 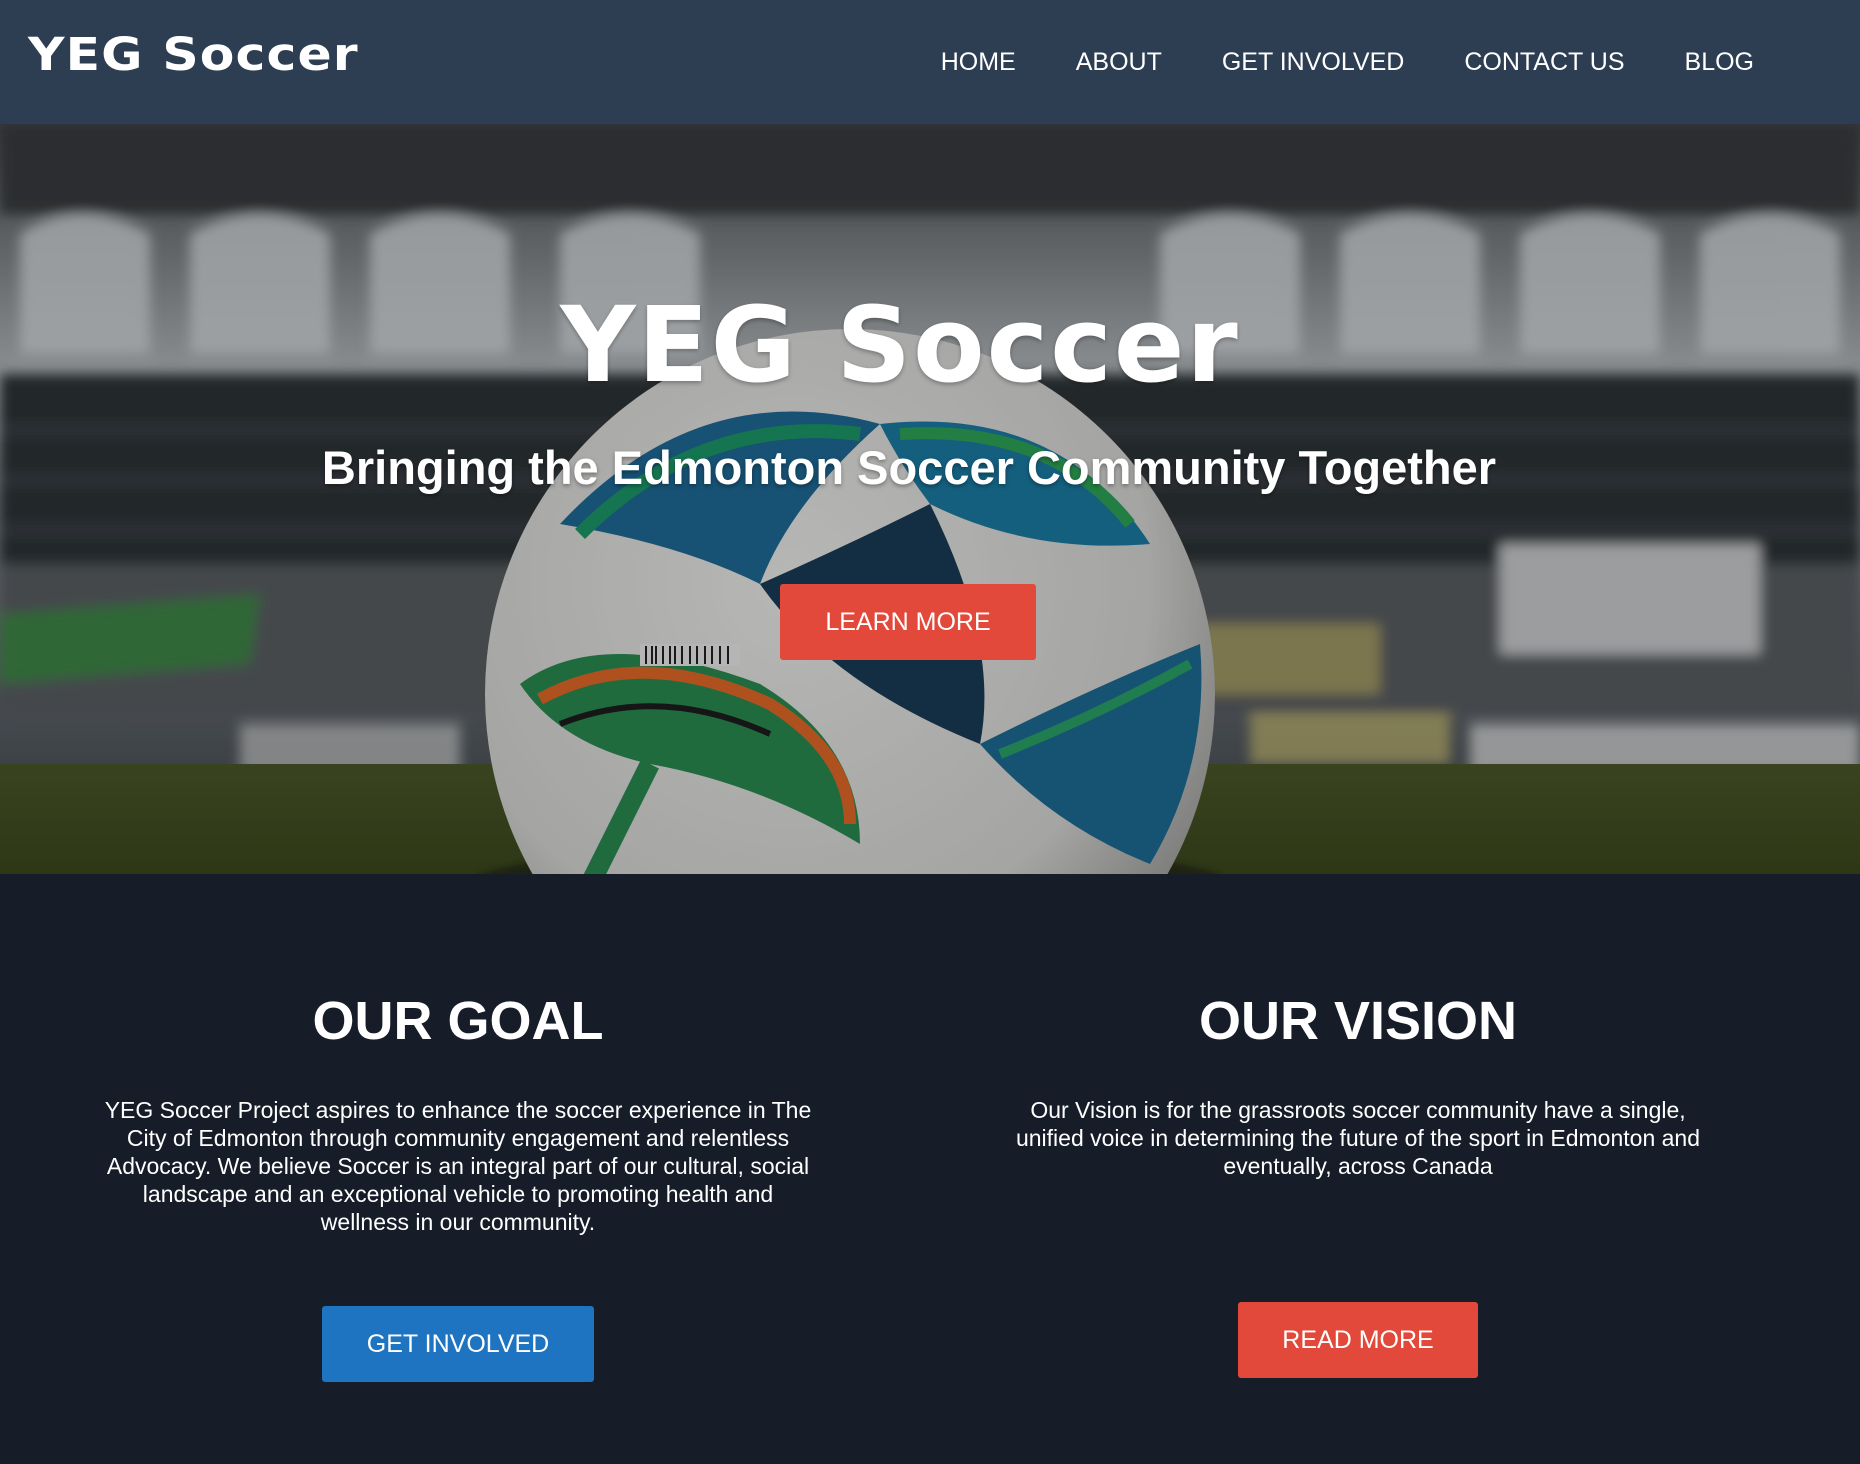 I want to click on nav-about: ABOUT, so click(x=1119, y=62).